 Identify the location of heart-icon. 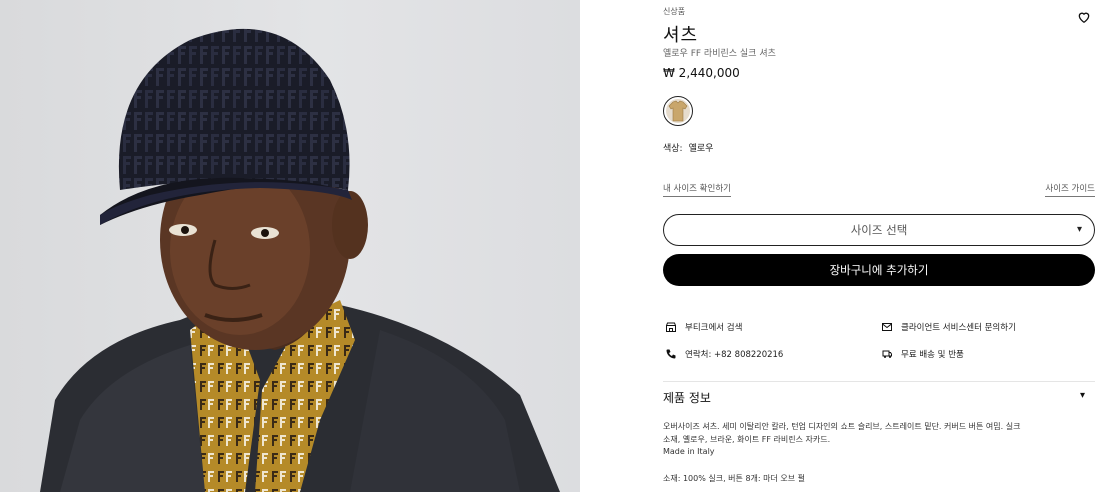
(1084, 17).